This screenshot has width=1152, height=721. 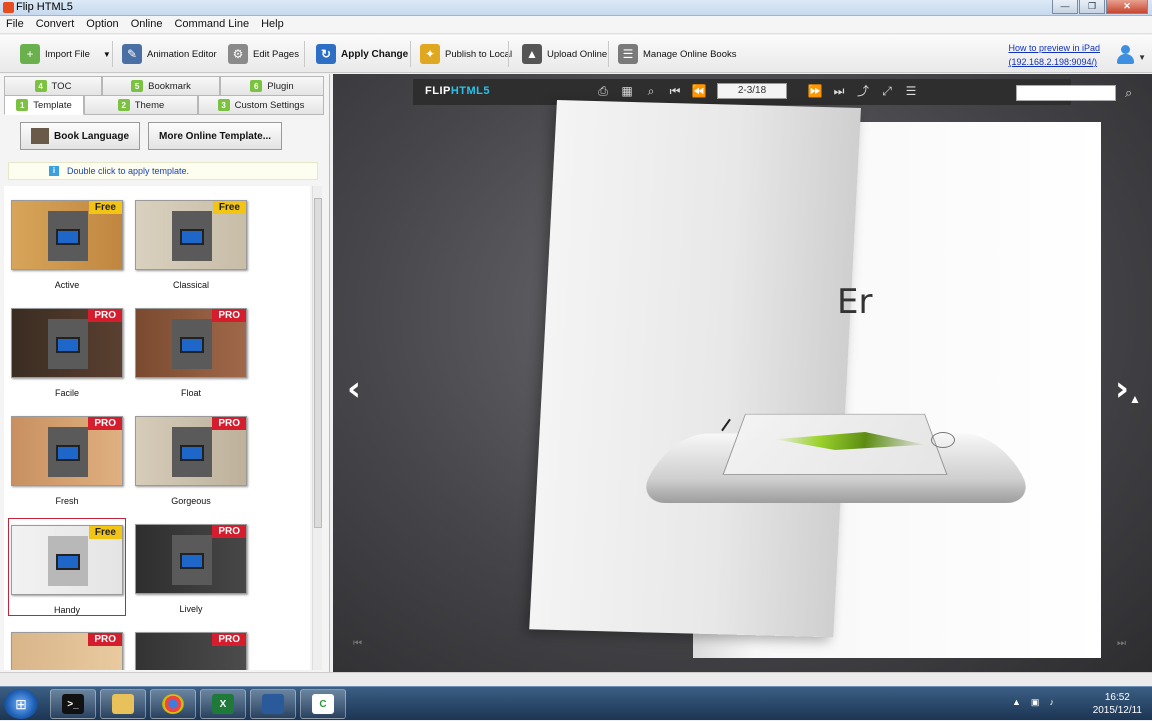 What do you see at coordinates (1016, 702) in the screenshot?
I see `show-hidden-icons-icon: ▲` at bounding box center [1016, 702].